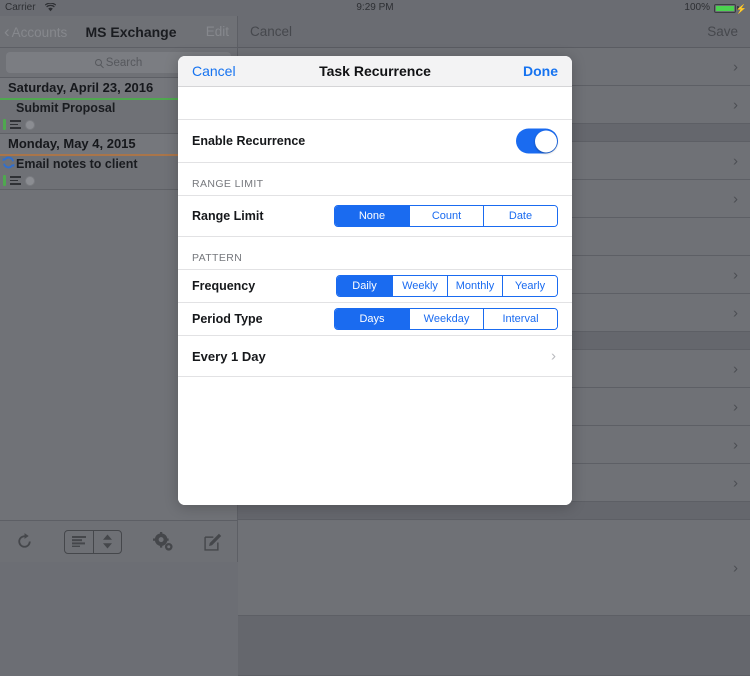  I want to click on sort-order-icon, so click(107, 541).